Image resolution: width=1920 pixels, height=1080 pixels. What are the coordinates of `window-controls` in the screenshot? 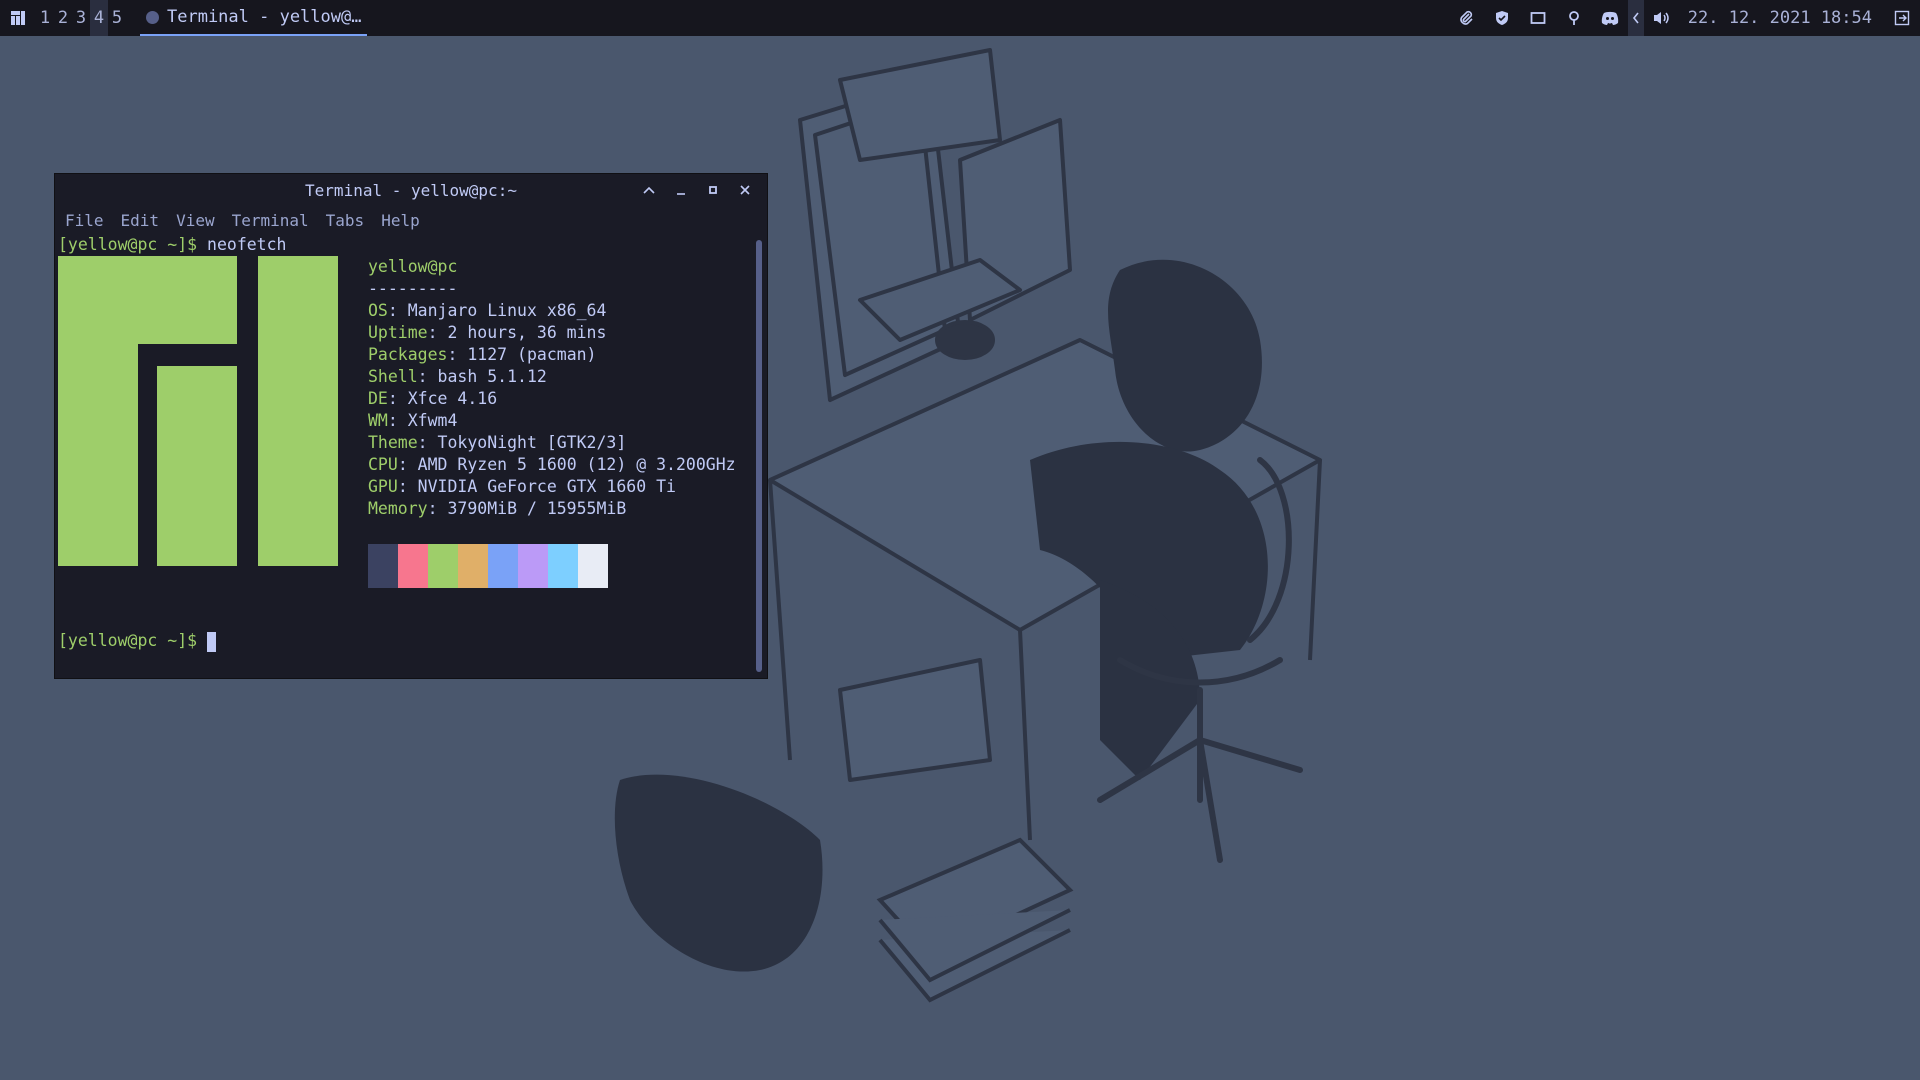 It's located at (697, 190).